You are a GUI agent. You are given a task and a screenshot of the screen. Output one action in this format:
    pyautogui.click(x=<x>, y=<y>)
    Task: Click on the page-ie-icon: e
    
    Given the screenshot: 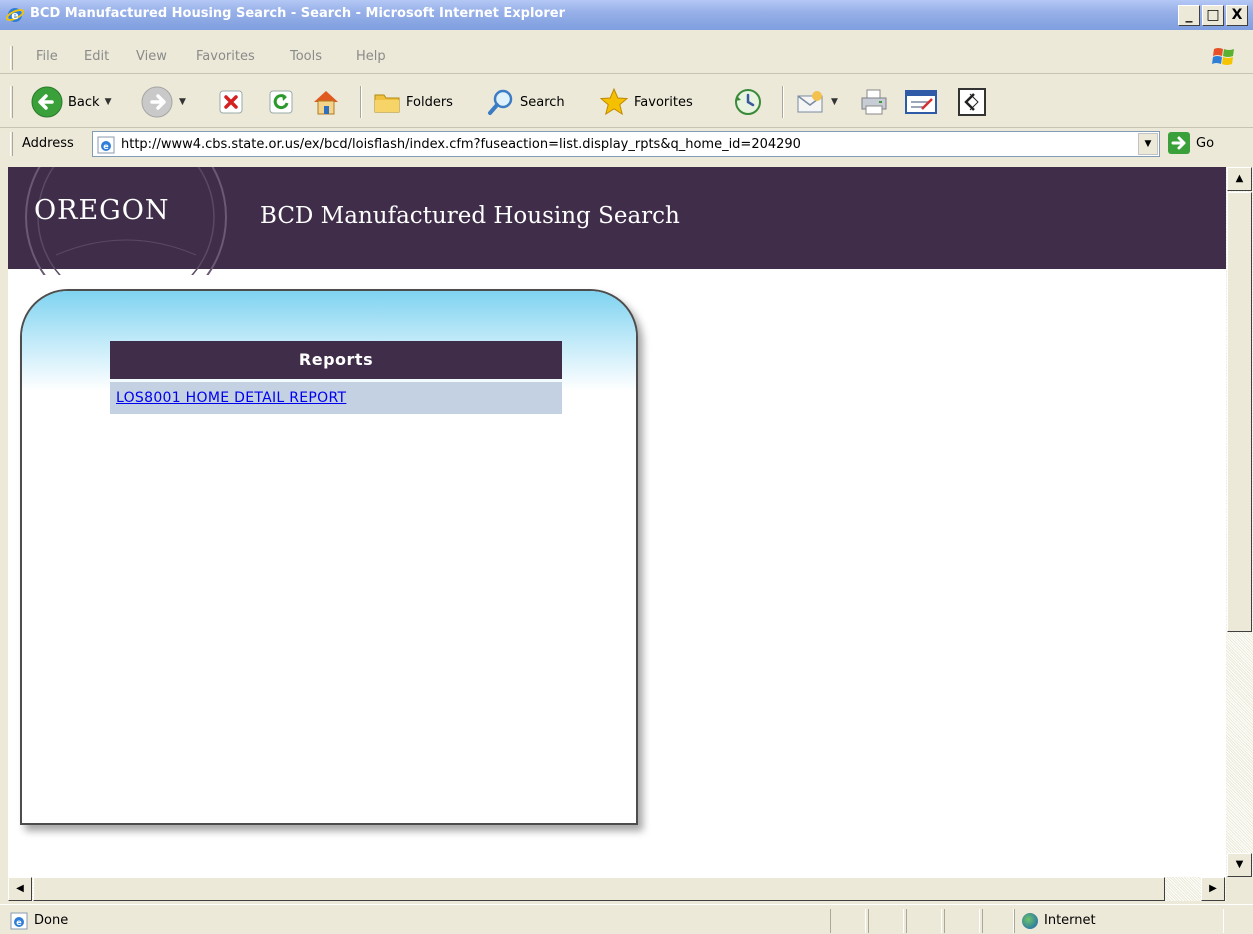 What is the action you would take?
    pyautogui.click(x=106, y=145)
    